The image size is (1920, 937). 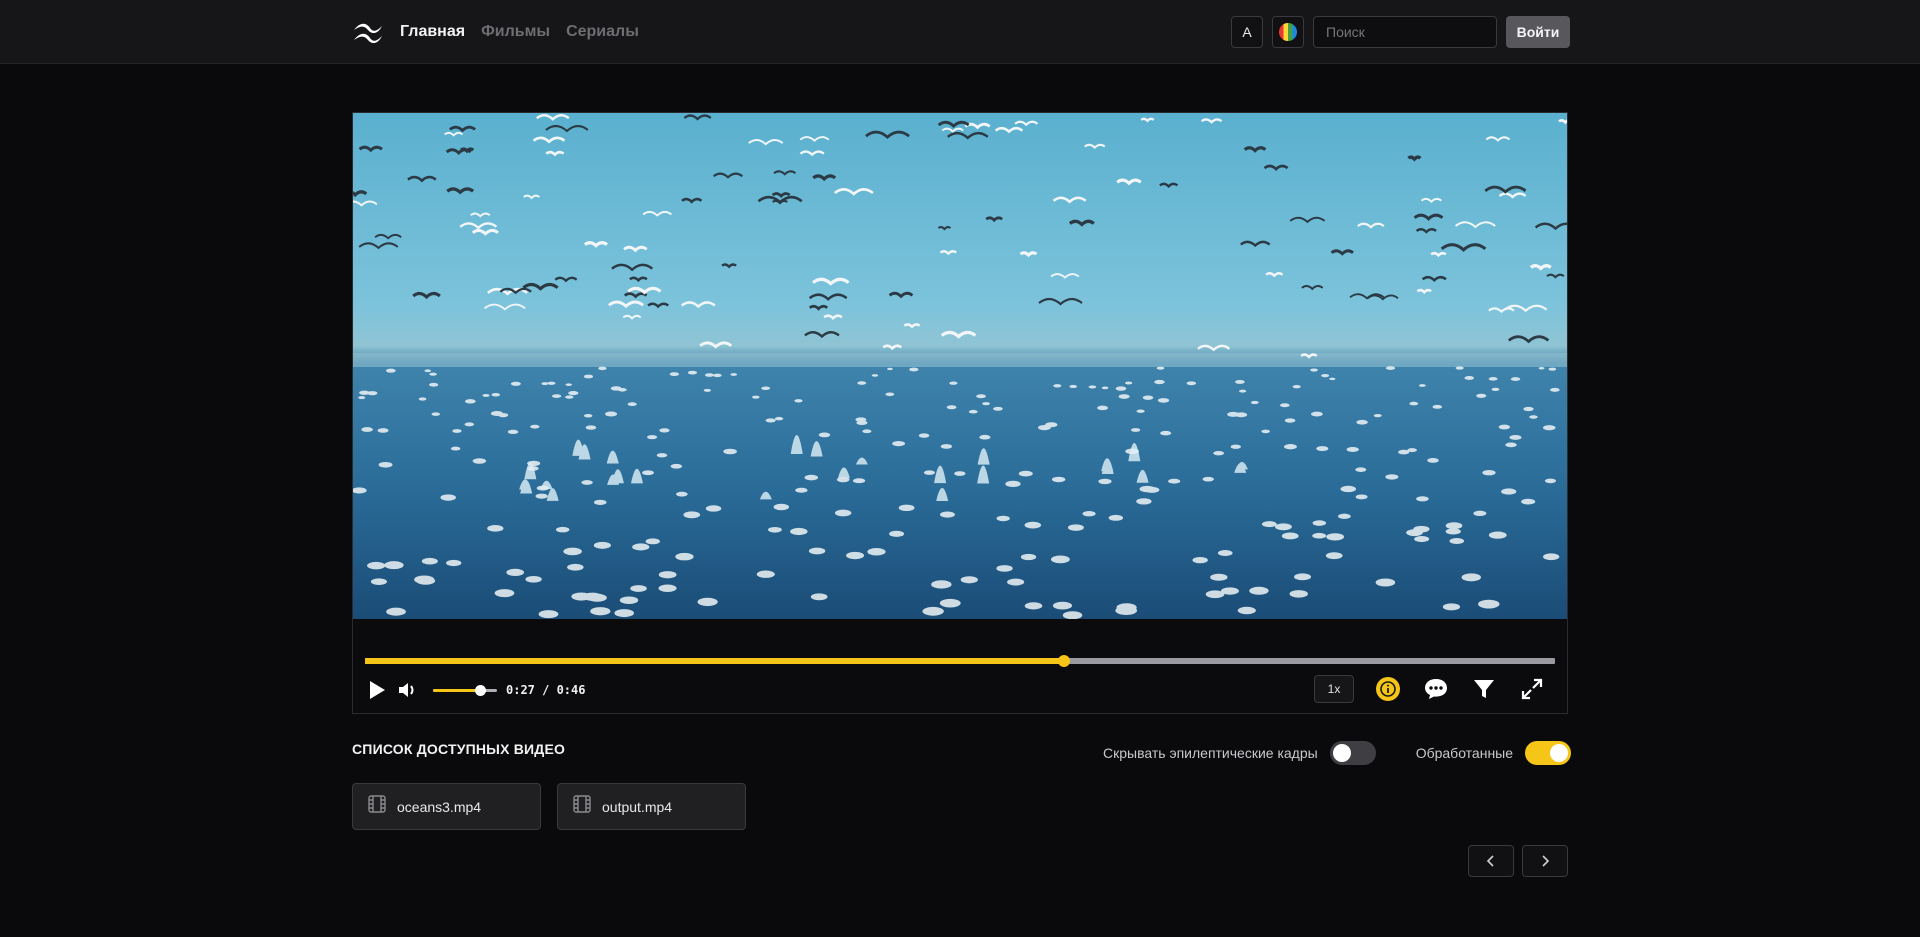 What do you see at coordinates (1548, 753) in the screenshot?
I see `processed-toggle` at bounding box center [1548, 753].